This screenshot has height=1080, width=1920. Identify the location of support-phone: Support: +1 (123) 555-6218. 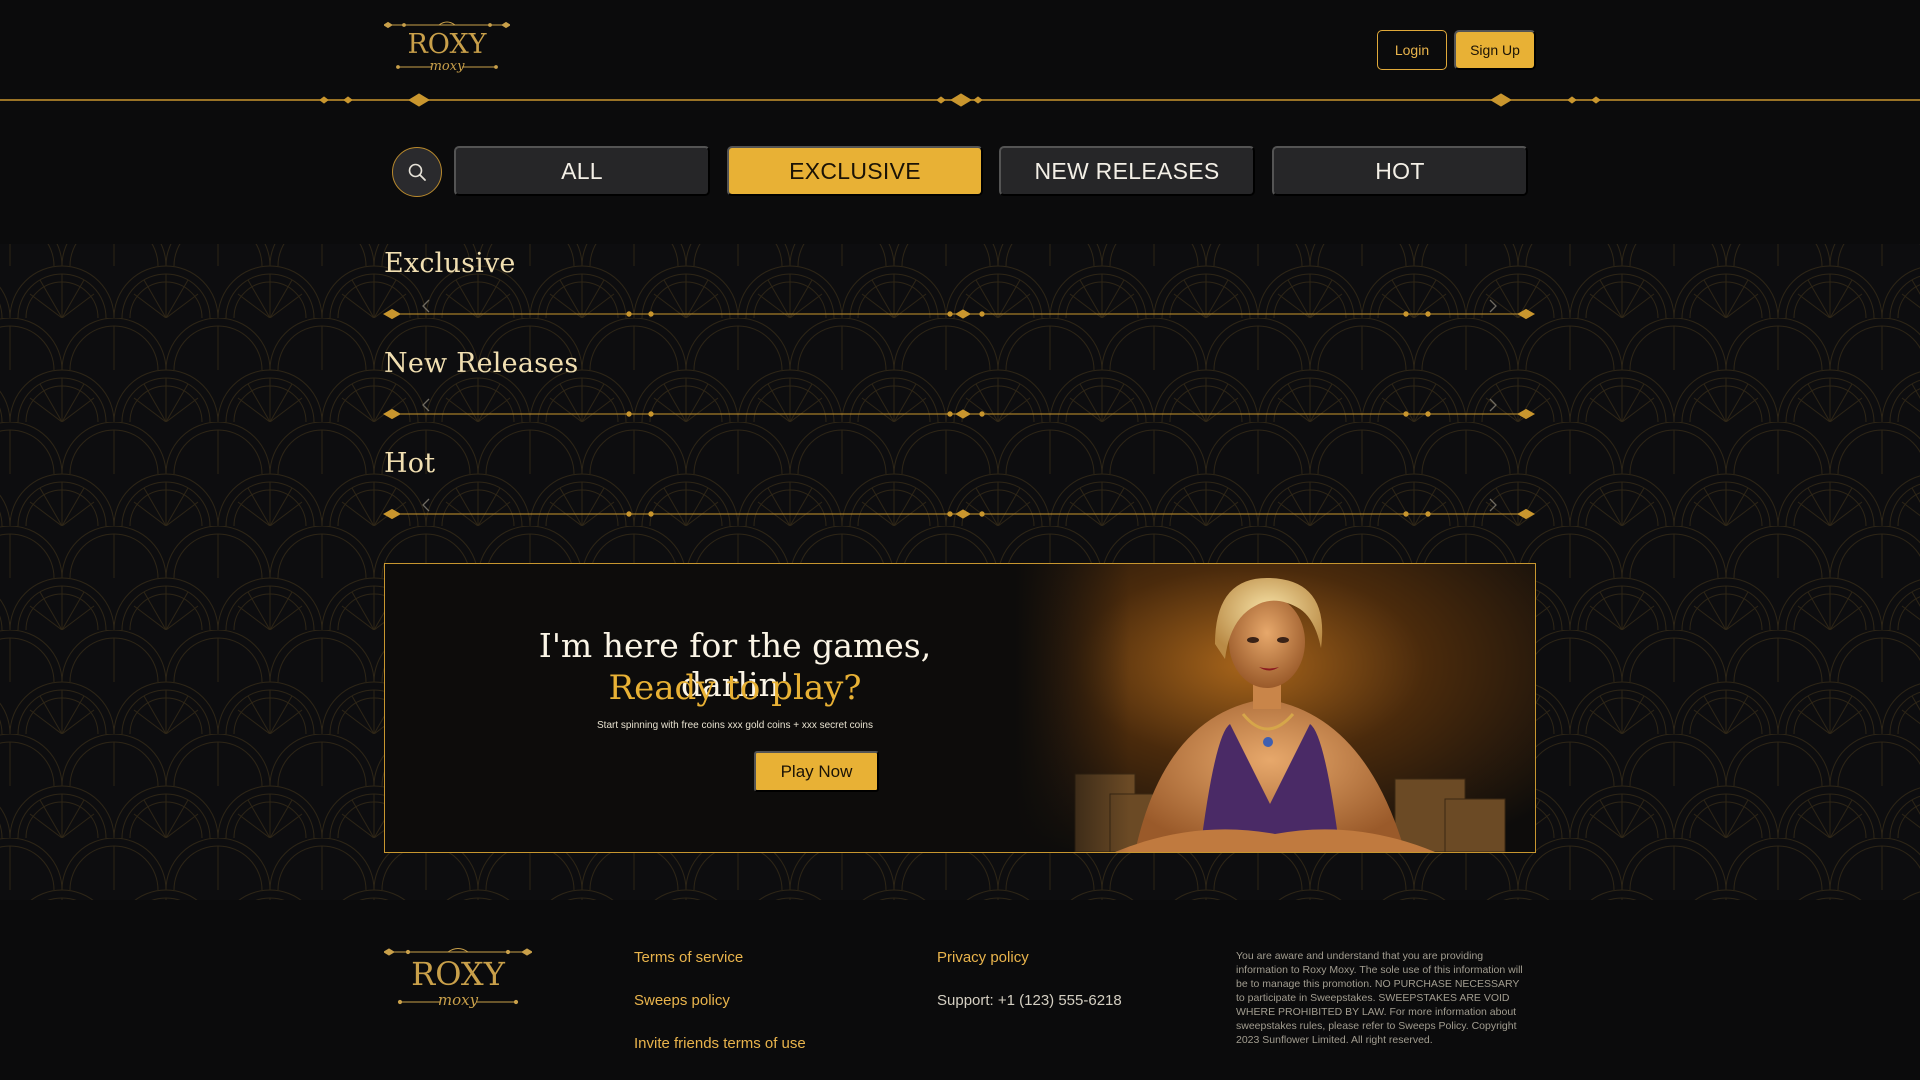
(1029, 1000).